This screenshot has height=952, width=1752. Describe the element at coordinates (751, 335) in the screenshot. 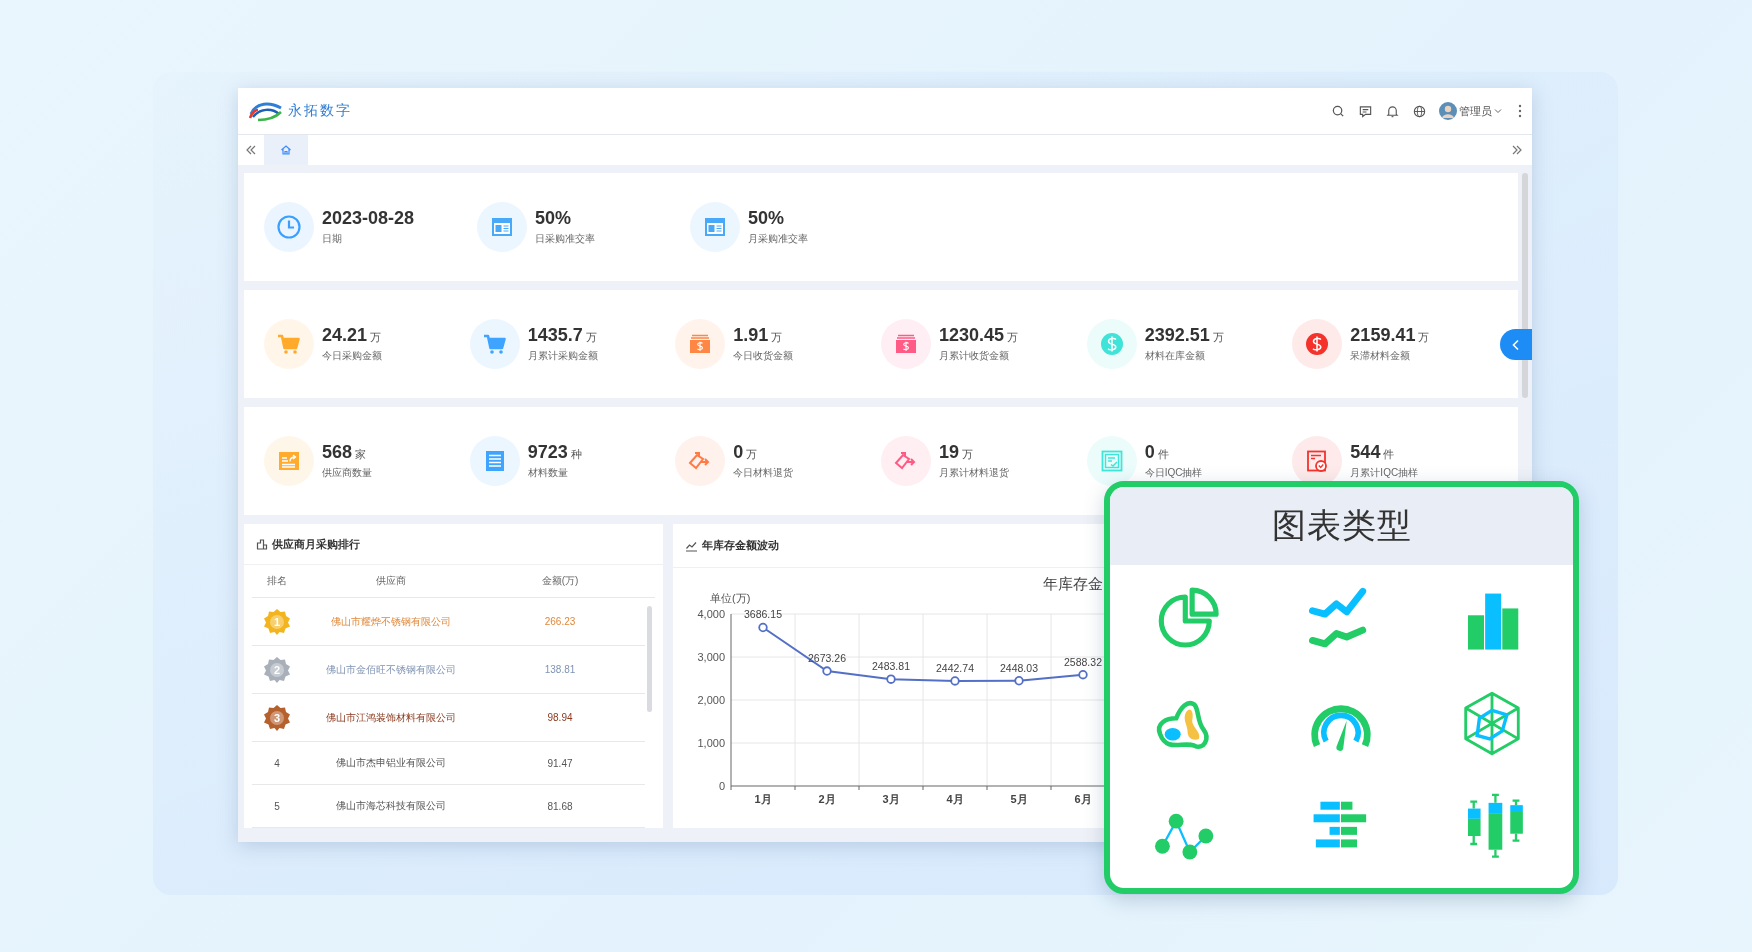

I see `stat-value: 1.91` at that location.